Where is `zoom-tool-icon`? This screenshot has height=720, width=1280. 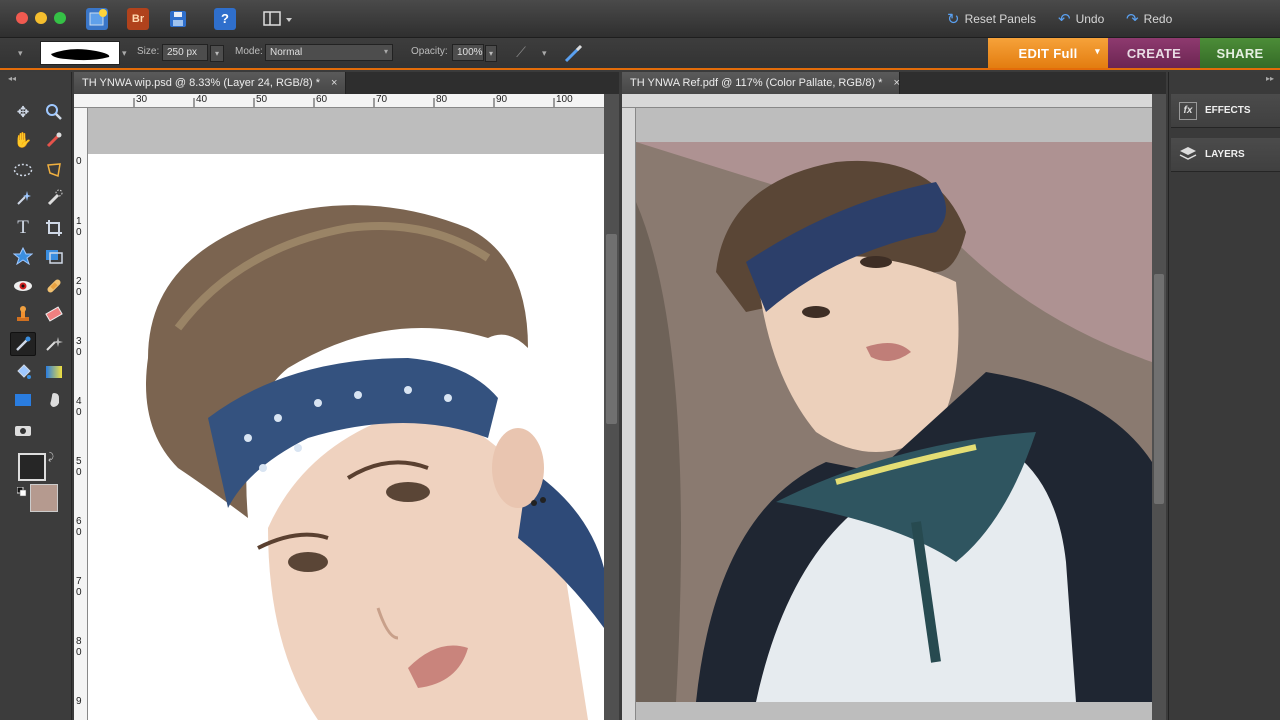 zoom-tool-icon is located at coordinates (54, 112).